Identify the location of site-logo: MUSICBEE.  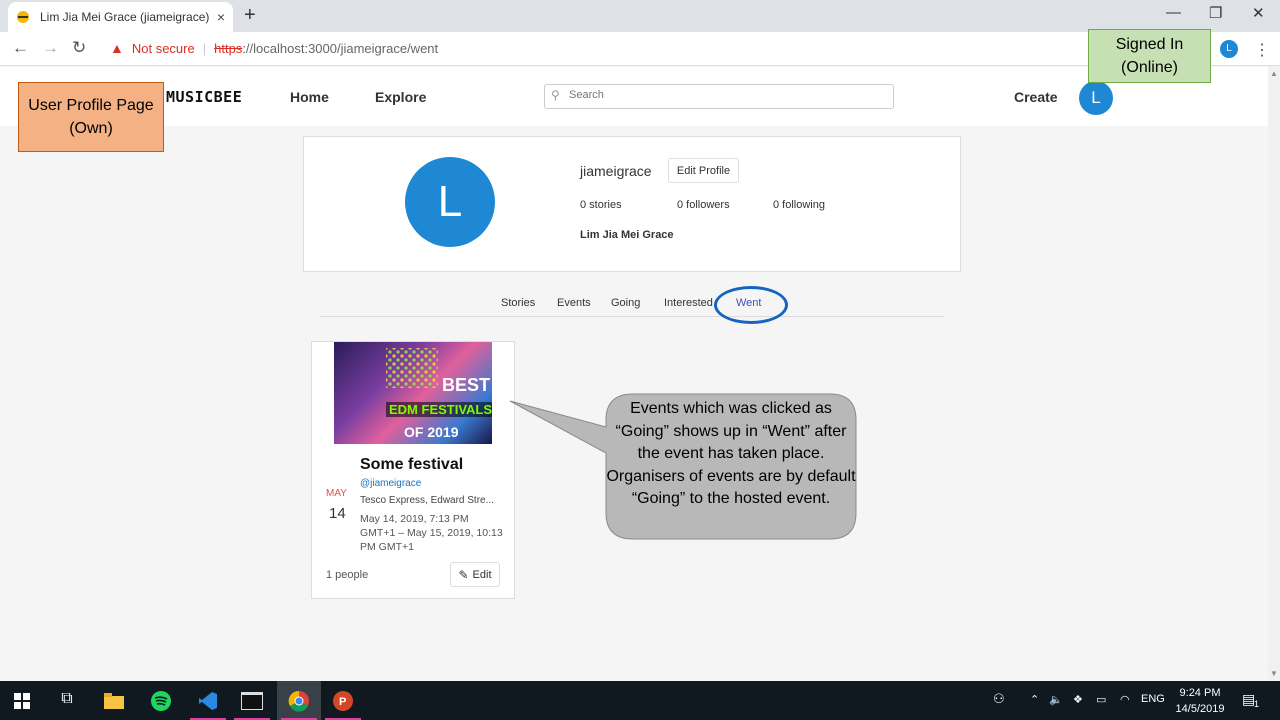
(204, 97).